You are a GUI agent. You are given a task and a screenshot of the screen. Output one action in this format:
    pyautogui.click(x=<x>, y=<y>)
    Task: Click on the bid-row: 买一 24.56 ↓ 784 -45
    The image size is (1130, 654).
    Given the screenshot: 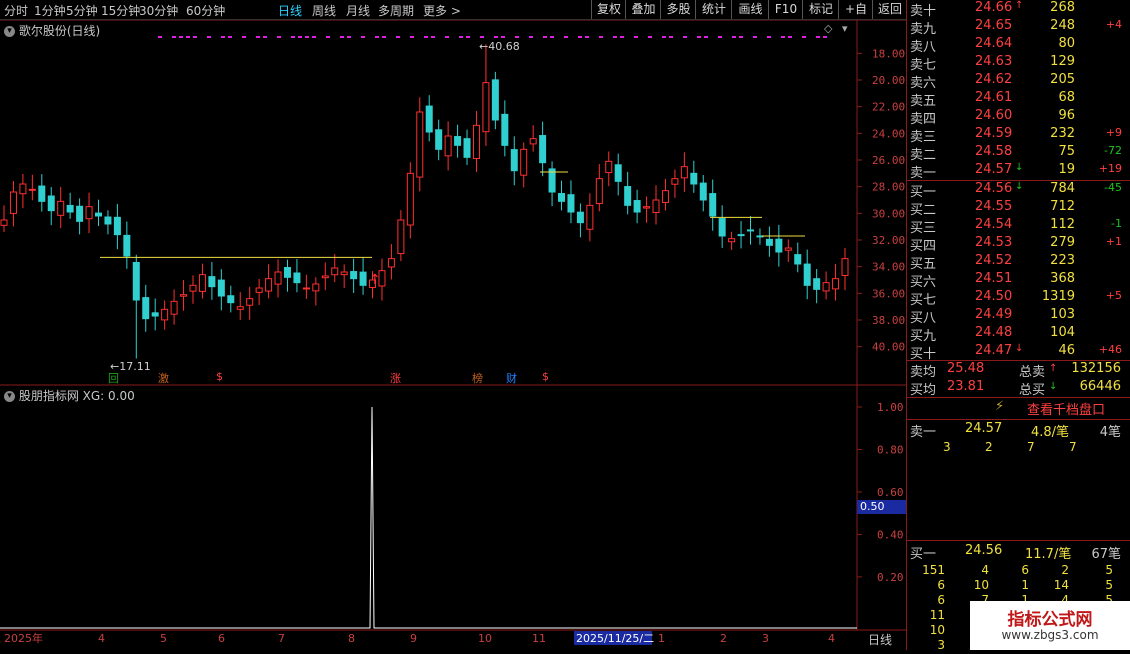 What is the action you would take?
    pyautogui.click(x=1018, y=190)
    